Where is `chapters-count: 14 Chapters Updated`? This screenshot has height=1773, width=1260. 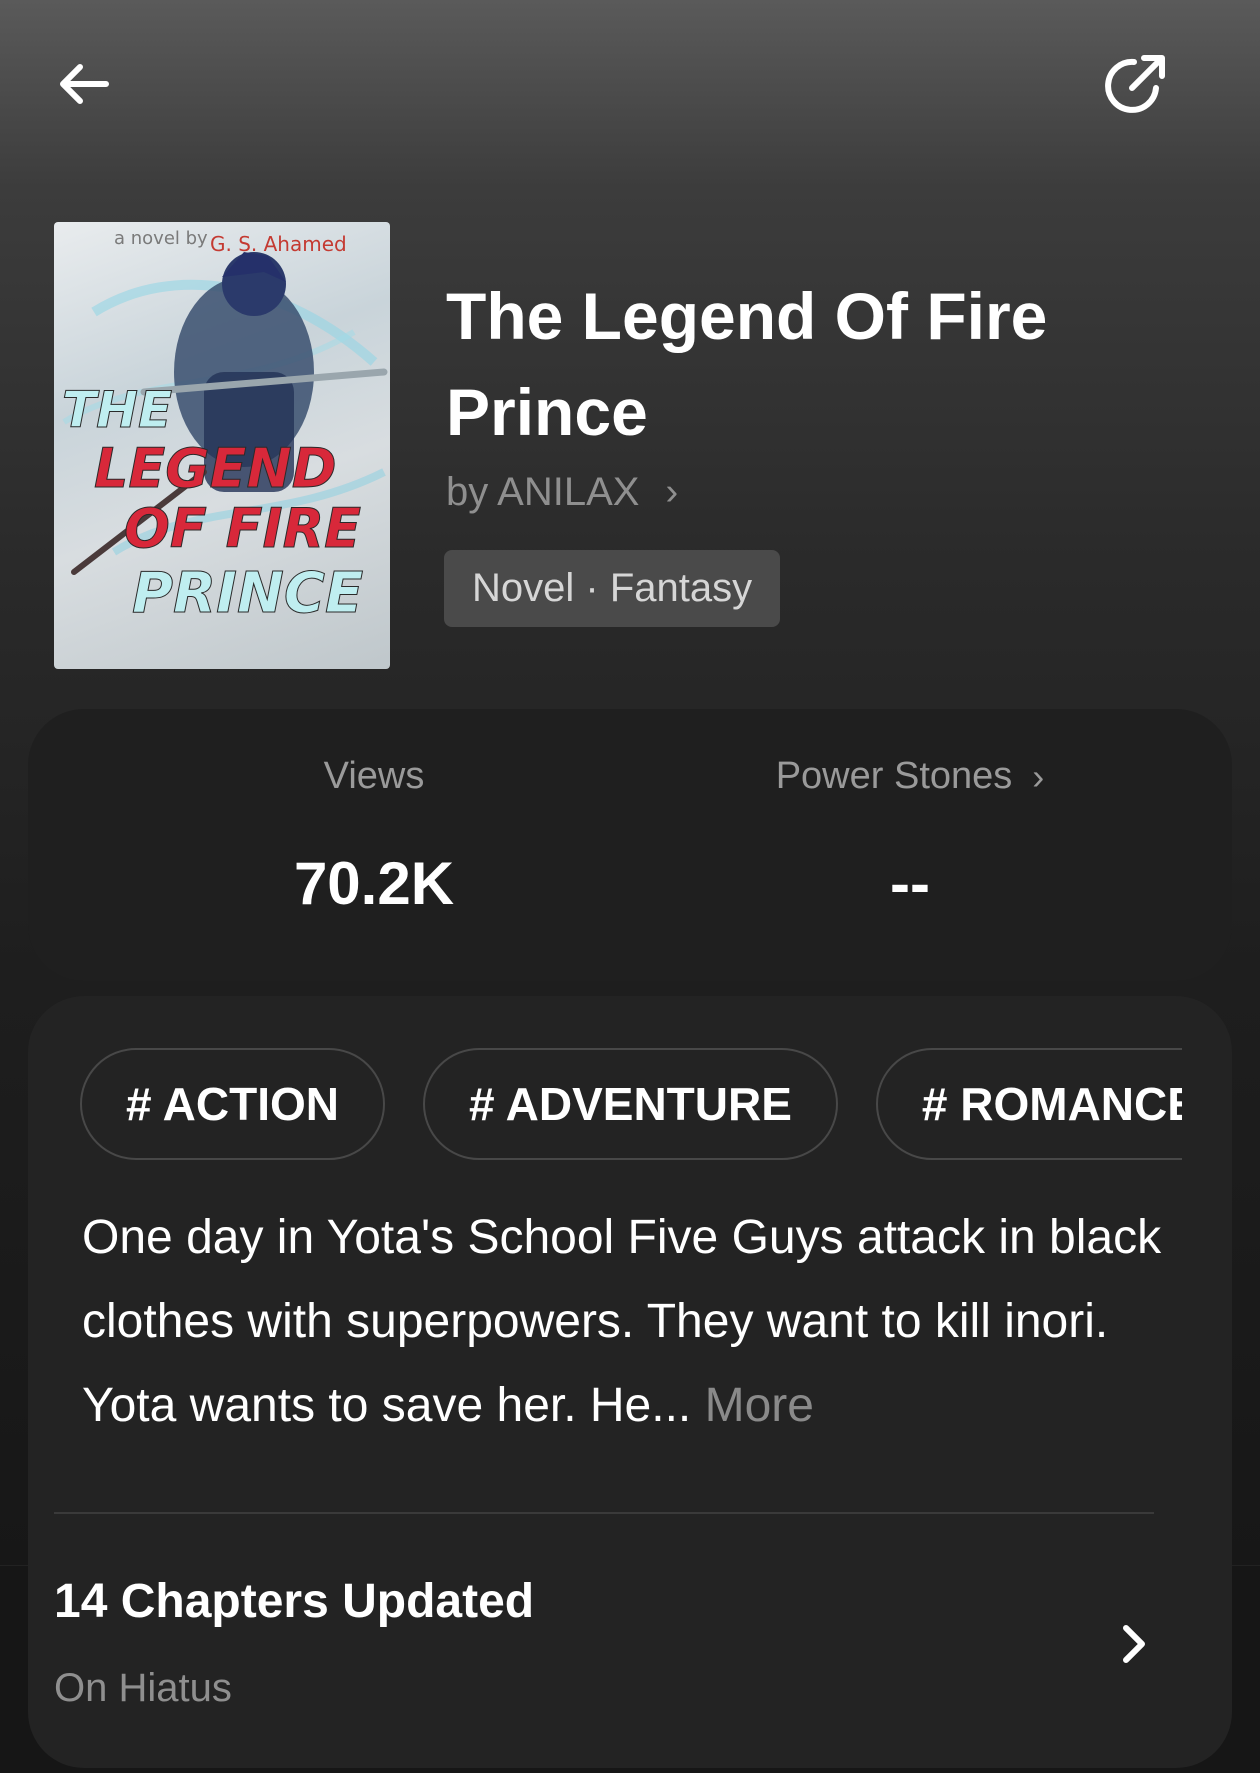 chapters-count: 14 Chapters Updated is located at coordinates (294, 1601).